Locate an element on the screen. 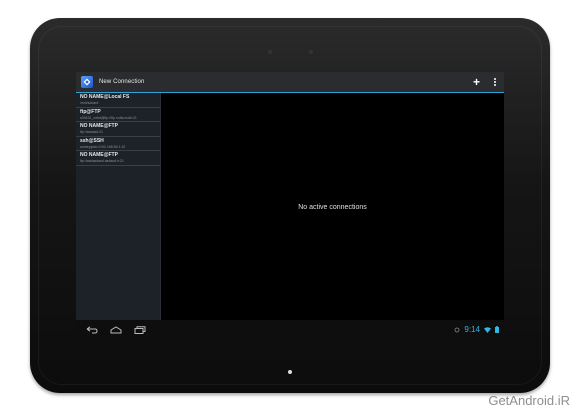 This screenshot has height=418, width=580. system-navigation-bar: 9:14 is located at coordinates (290, 329).